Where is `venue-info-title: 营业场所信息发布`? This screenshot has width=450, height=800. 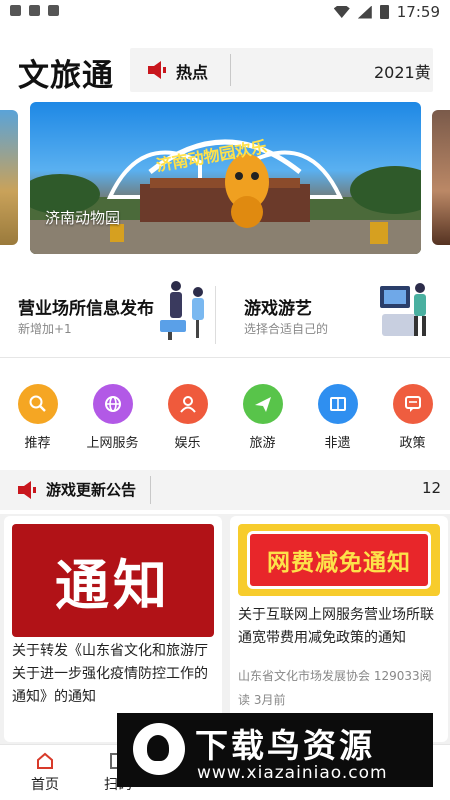 venue-info-title: 营业场所信息发布 is located at coordinates (86, 309).